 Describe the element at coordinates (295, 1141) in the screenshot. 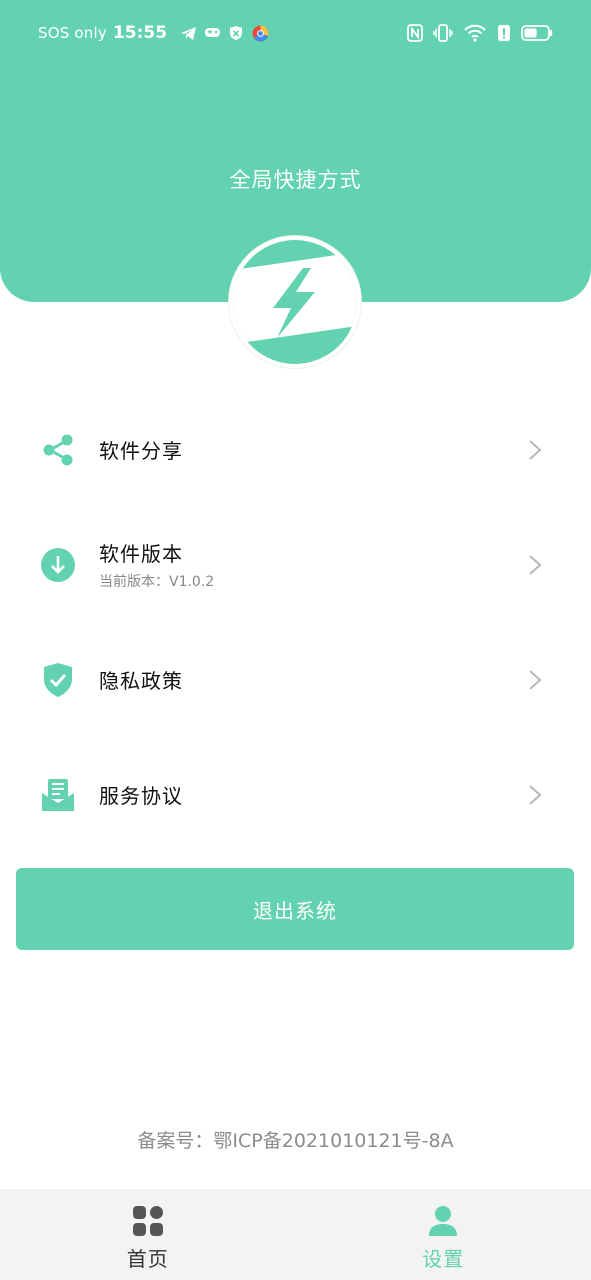

I see `icp-record-text: 备案号：鄂ICP备2021010121号-8A` at that location.